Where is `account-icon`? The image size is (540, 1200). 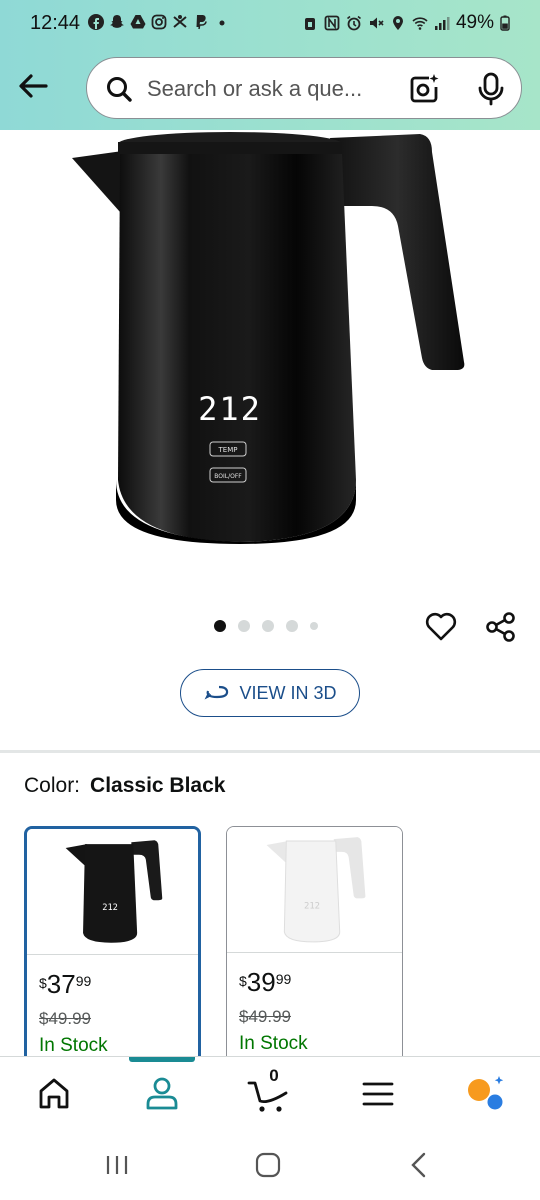 account-icon is located at coordinates (162, 1094).